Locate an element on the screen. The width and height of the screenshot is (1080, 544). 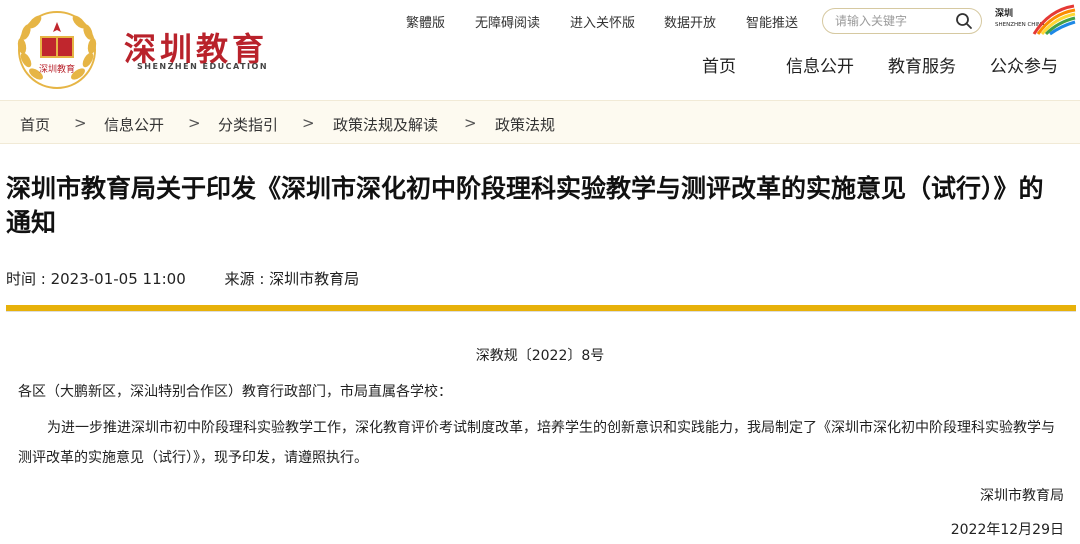
svg-text: 深圳 is located at coordinates (1004, 13).